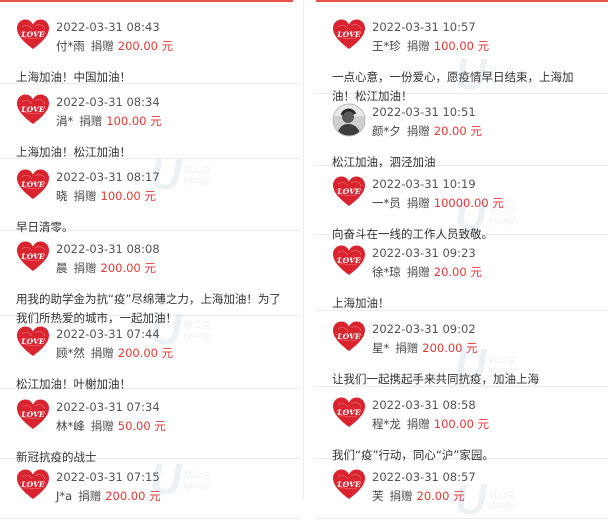 This screenshot has width=608, height=525. Describe the element at coordinates (108, 102) in the screenshot. I see `donation-time: 2022-03-31 08:34` at that location.